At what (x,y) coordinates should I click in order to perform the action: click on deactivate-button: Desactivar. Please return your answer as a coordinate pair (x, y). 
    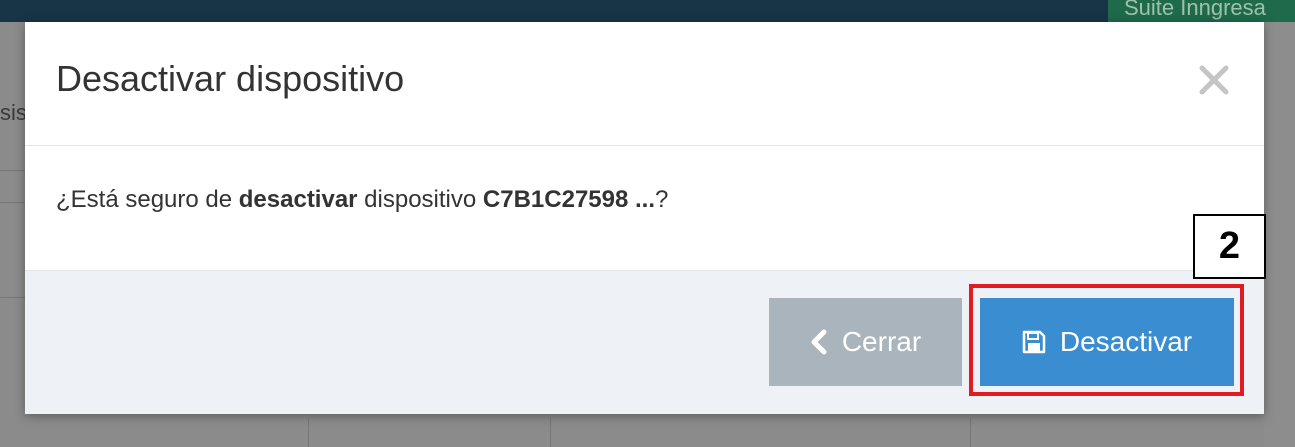
    Looking at the image, I should click on (1107, 342).